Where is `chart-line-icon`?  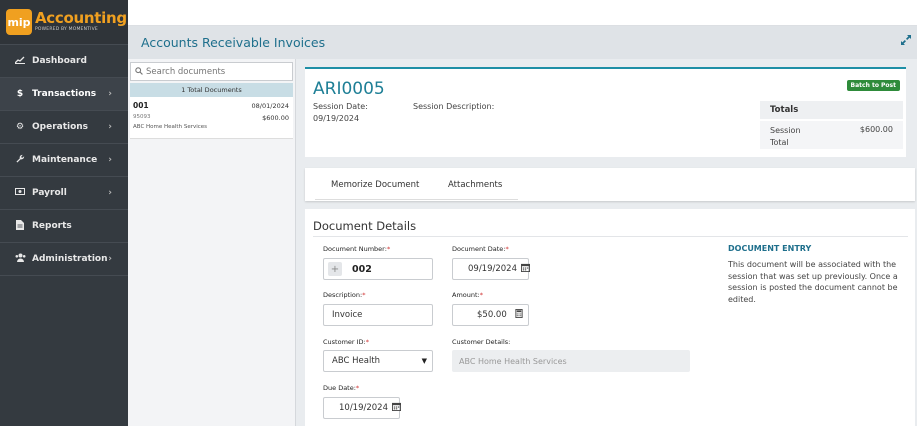 chart-line-icon is located at coordinates (20, 61).